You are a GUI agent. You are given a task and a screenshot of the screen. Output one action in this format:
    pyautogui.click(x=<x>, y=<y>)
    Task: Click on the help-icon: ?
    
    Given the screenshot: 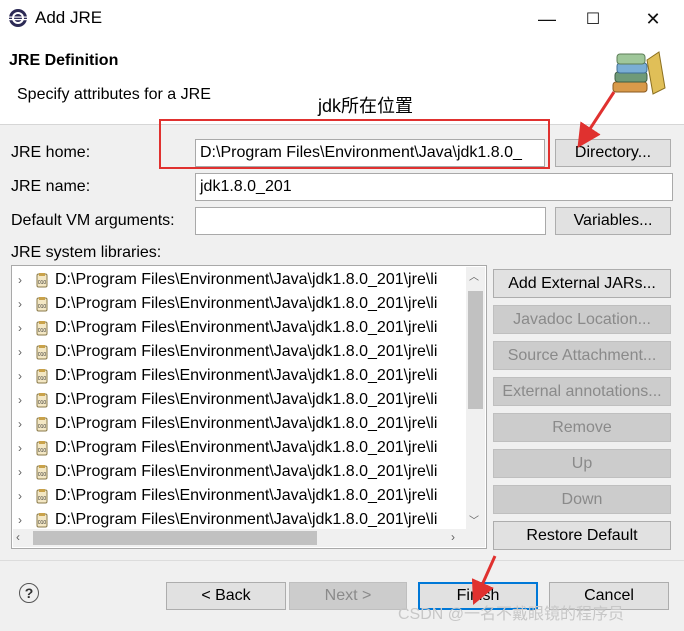 What is the action you would take?
    pyautogui.click(x=29, y=593)
    